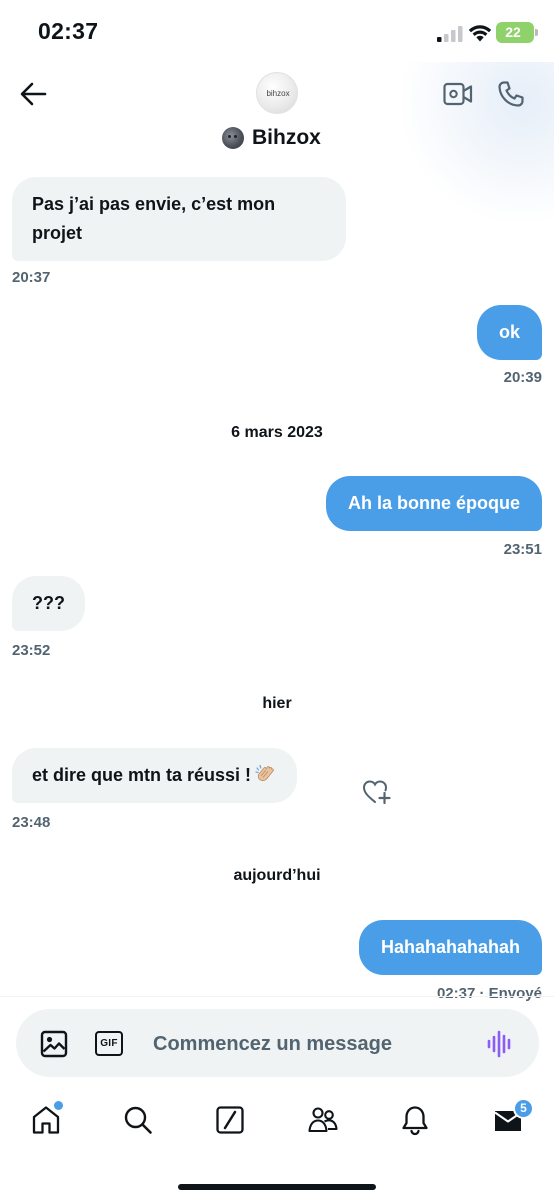  What do you see at coordinates (31, 277) in the screenshot?
I see `message-timestamp: 20:37` at bounding box center [31, 277].